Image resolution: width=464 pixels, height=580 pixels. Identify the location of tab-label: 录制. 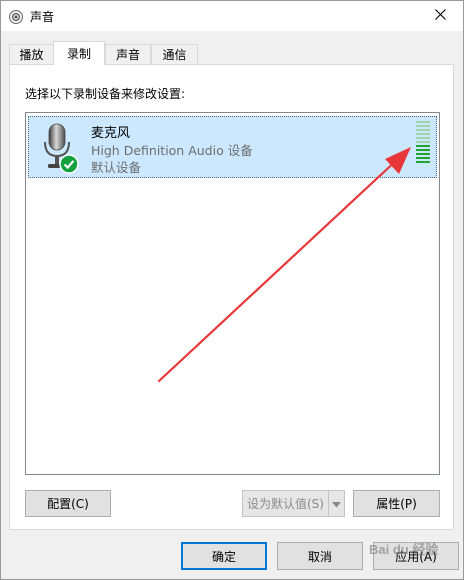
(78, 54).